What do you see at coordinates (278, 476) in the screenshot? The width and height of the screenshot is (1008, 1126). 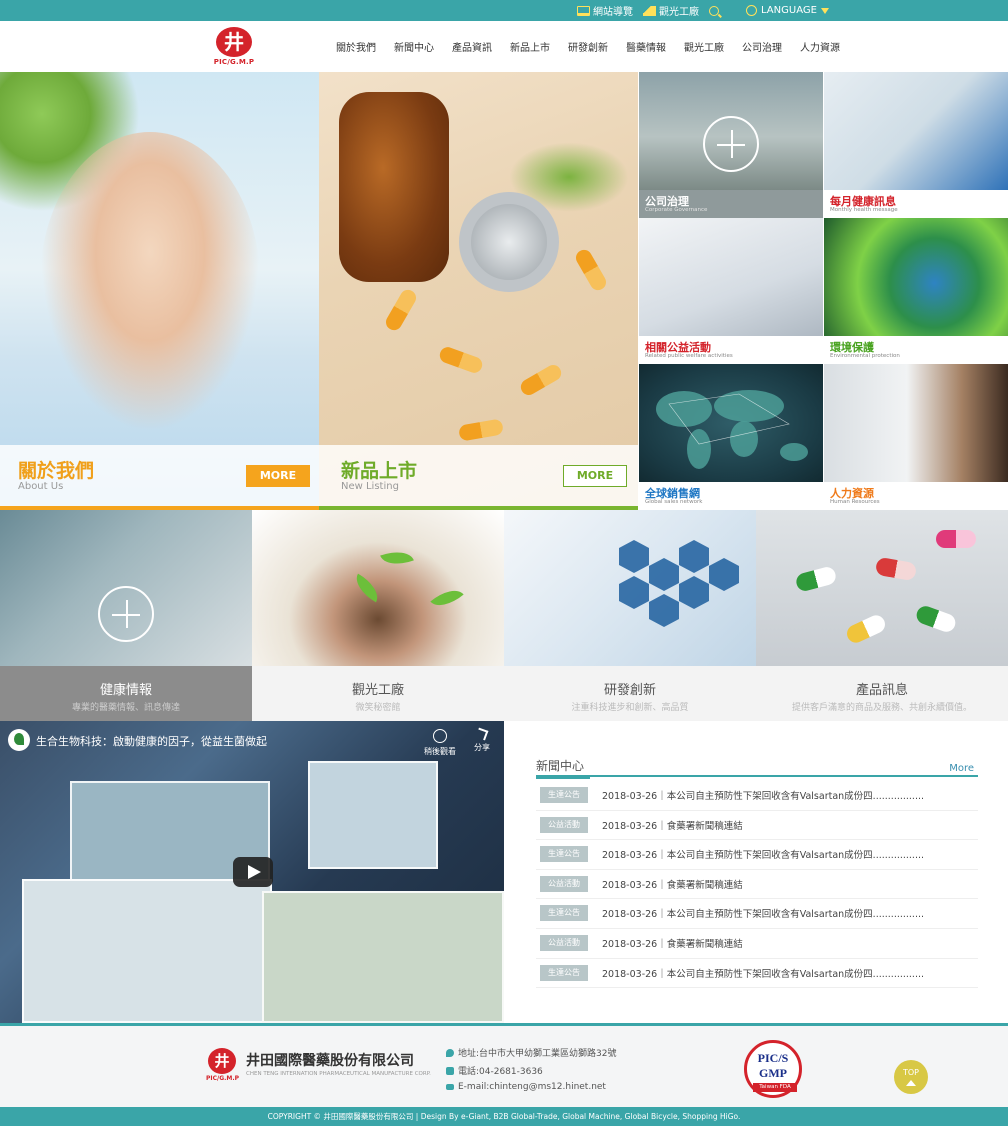 I see `about-more-button: MORE` at bounding box center [278, 476].